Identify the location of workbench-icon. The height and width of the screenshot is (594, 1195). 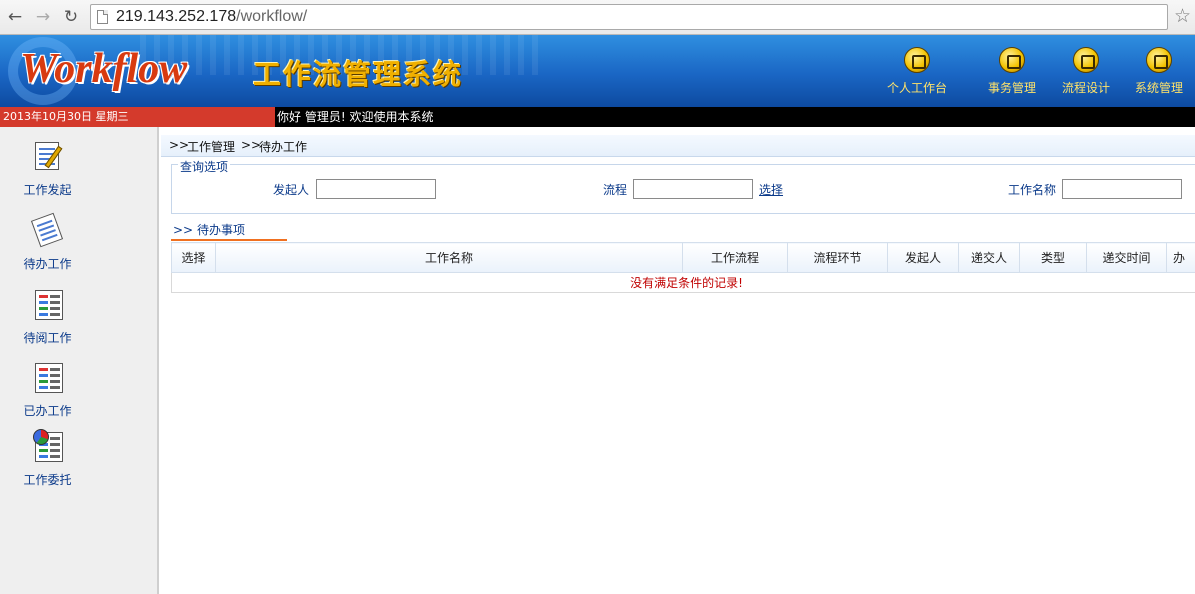
(917, 60).